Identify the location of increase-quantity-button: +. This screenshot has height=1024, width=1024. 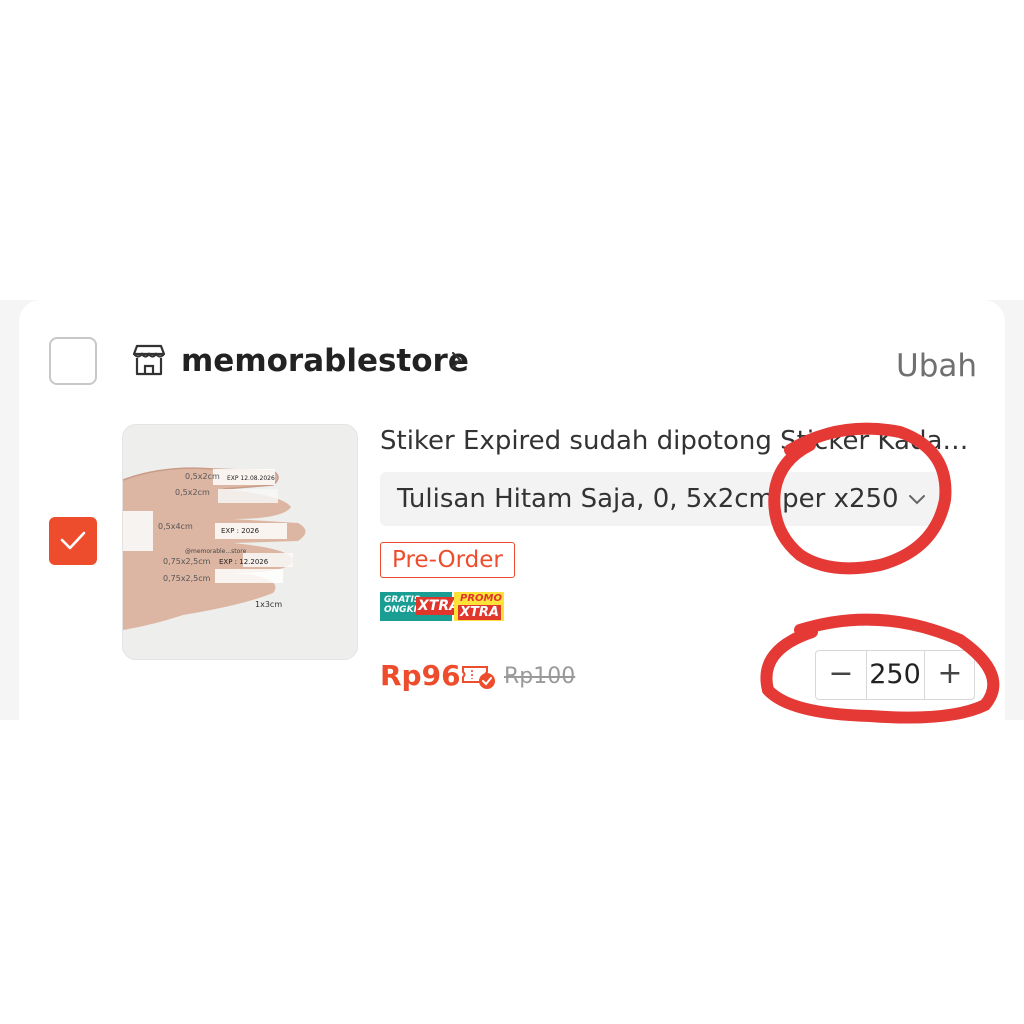
(949, 675).